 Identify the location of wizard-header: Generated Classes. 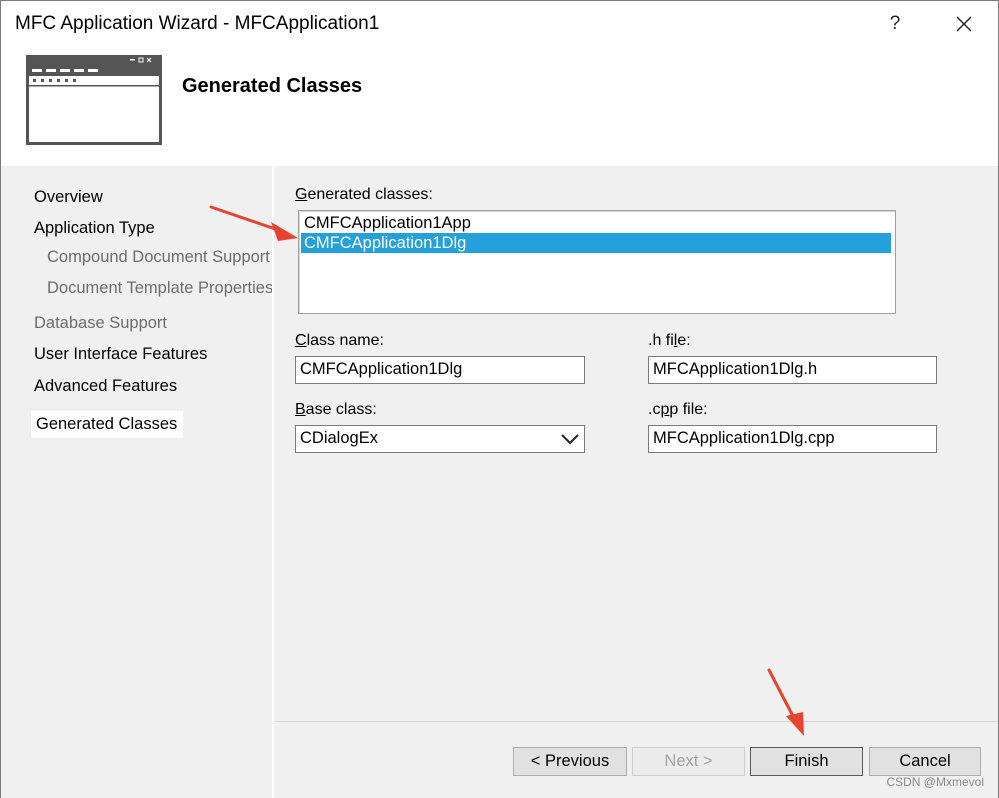
(499, 106).